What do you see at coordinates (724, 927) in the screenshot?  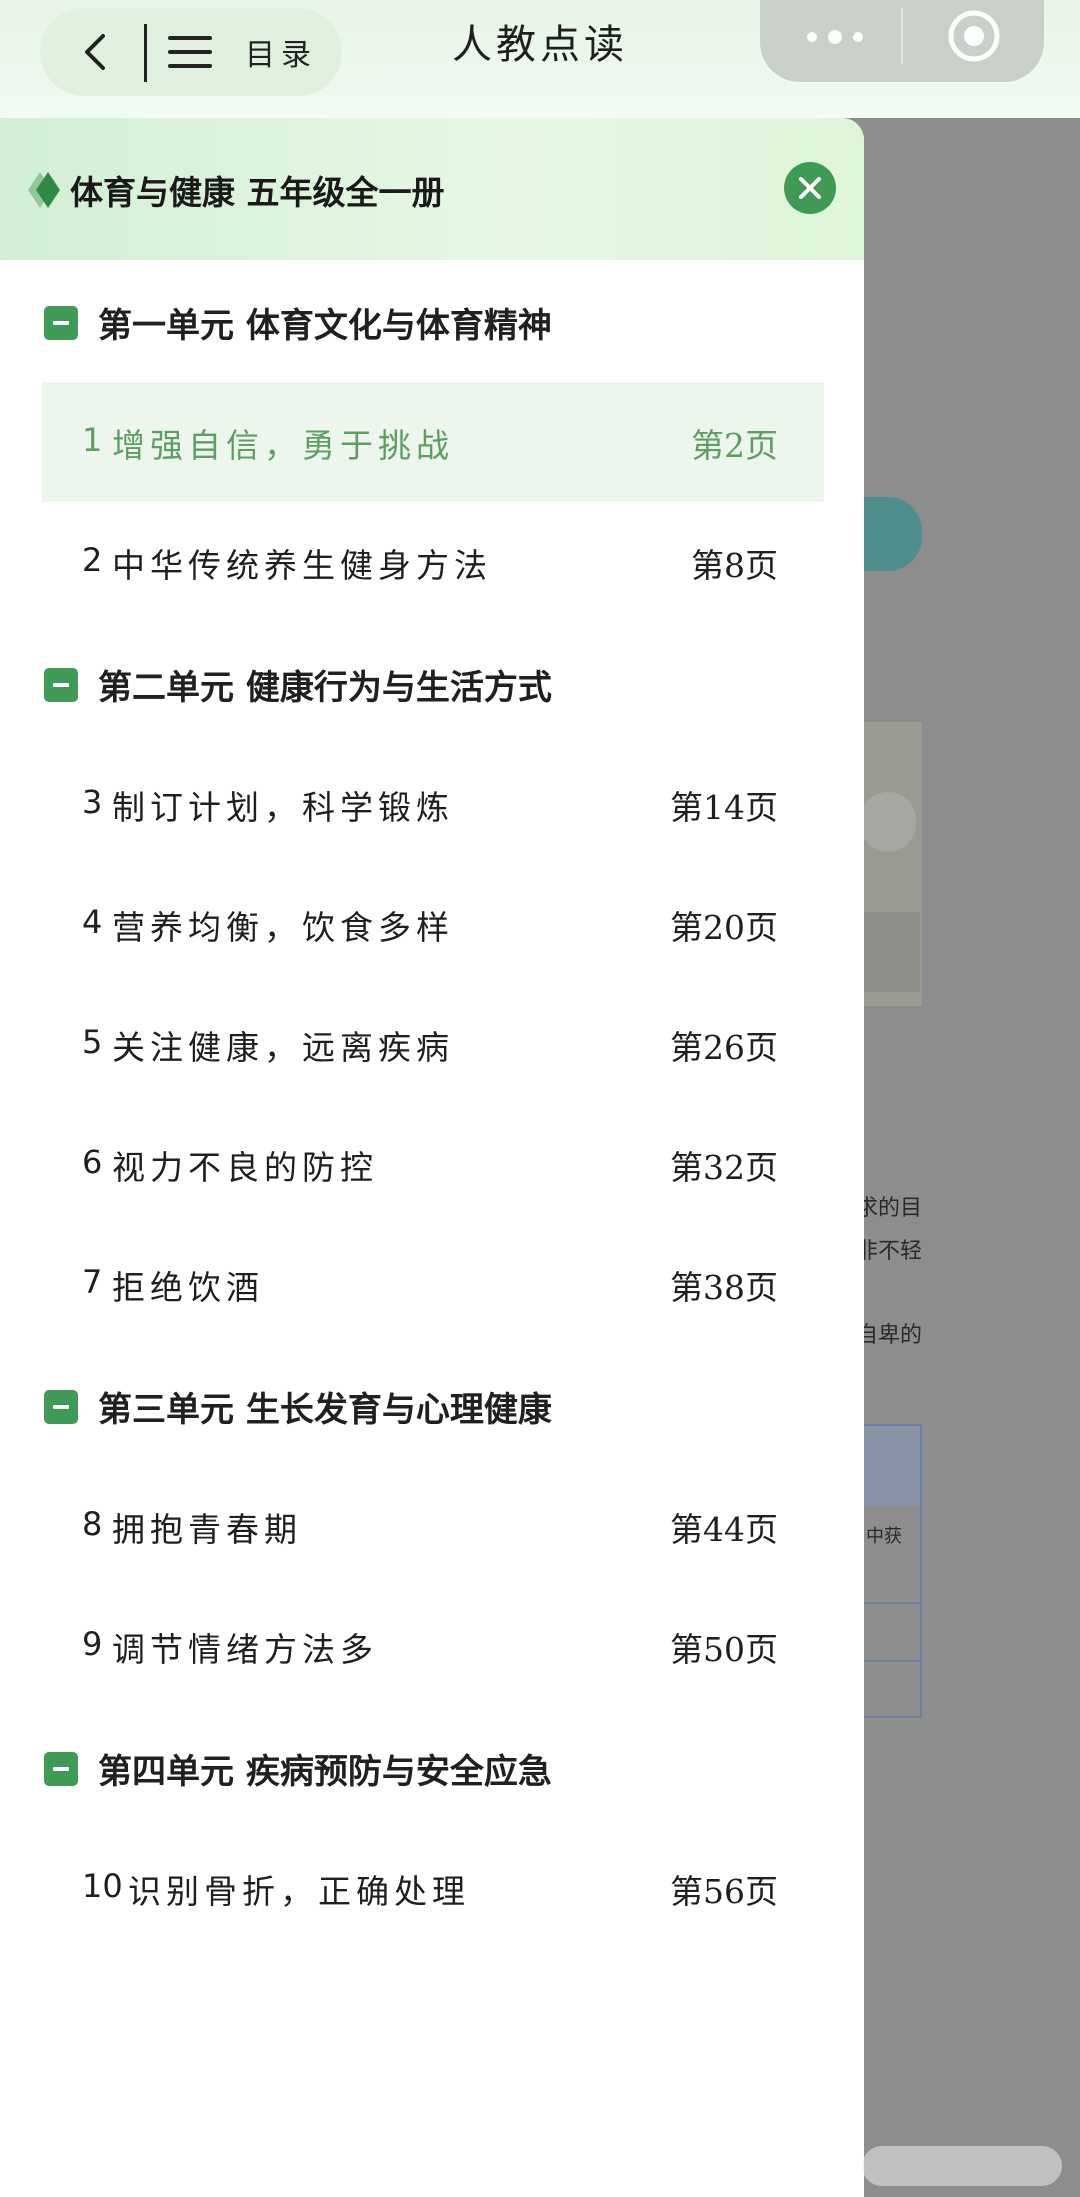 I see `lesson-page: 第20页` at bounding box center [724, 927].